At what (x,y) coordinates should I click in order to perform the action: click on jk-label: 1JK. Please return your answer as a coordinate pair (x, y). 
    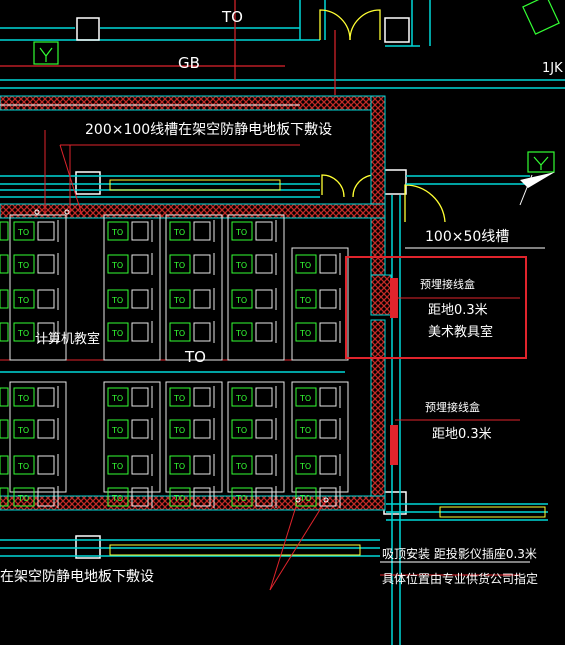
    Looking at the image, I should click on (552, 68).